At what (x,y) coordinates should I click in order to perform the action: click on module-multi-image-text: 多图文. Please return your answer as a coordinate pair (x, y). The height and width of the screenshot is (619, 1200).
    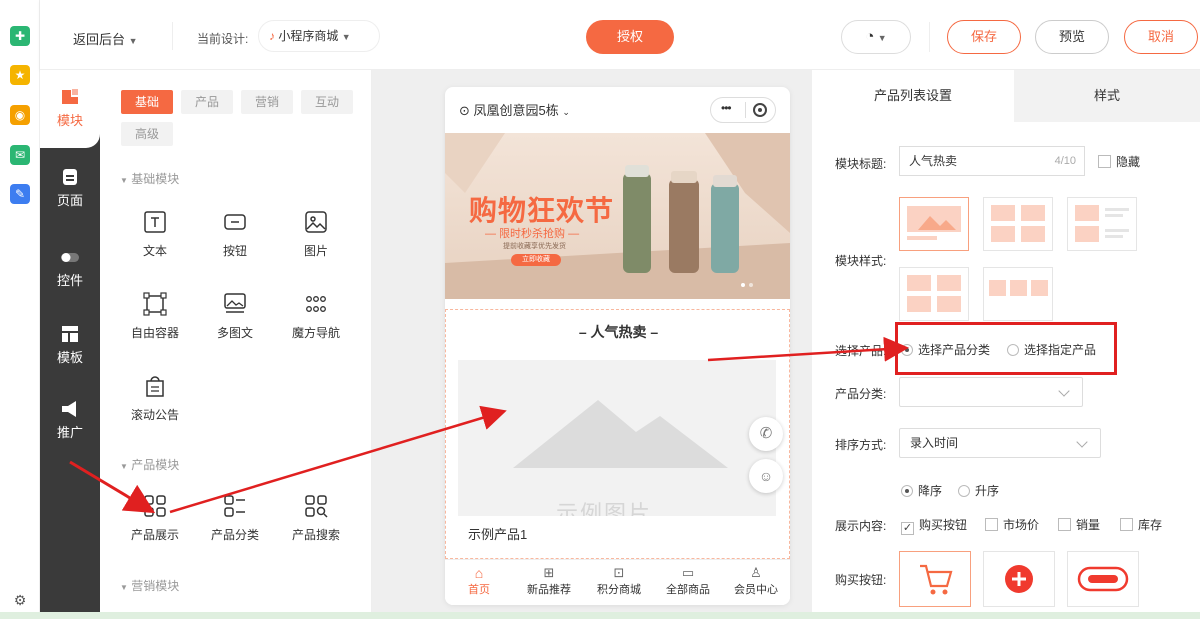
    Looking at the image, I should click on (235, 316).